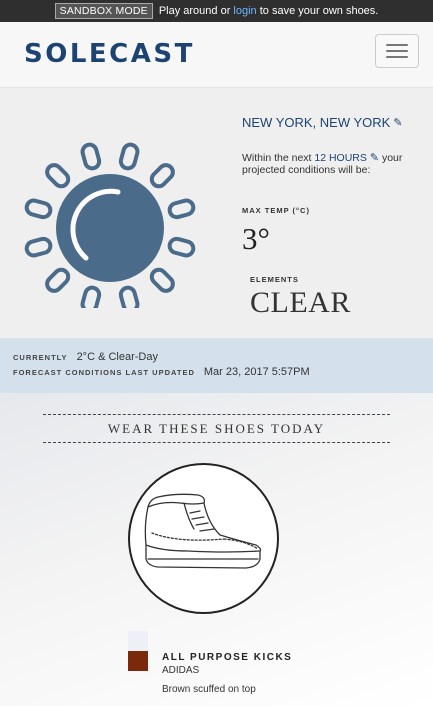 Image resolution: width=433 pixels, height=706 pixels. What do you see at coordinates (104, 372) in the screenshot?
I see `last-updated-label: FORECAST CONDITIONS LAST UPDATED` at bounding box center [104, 372].